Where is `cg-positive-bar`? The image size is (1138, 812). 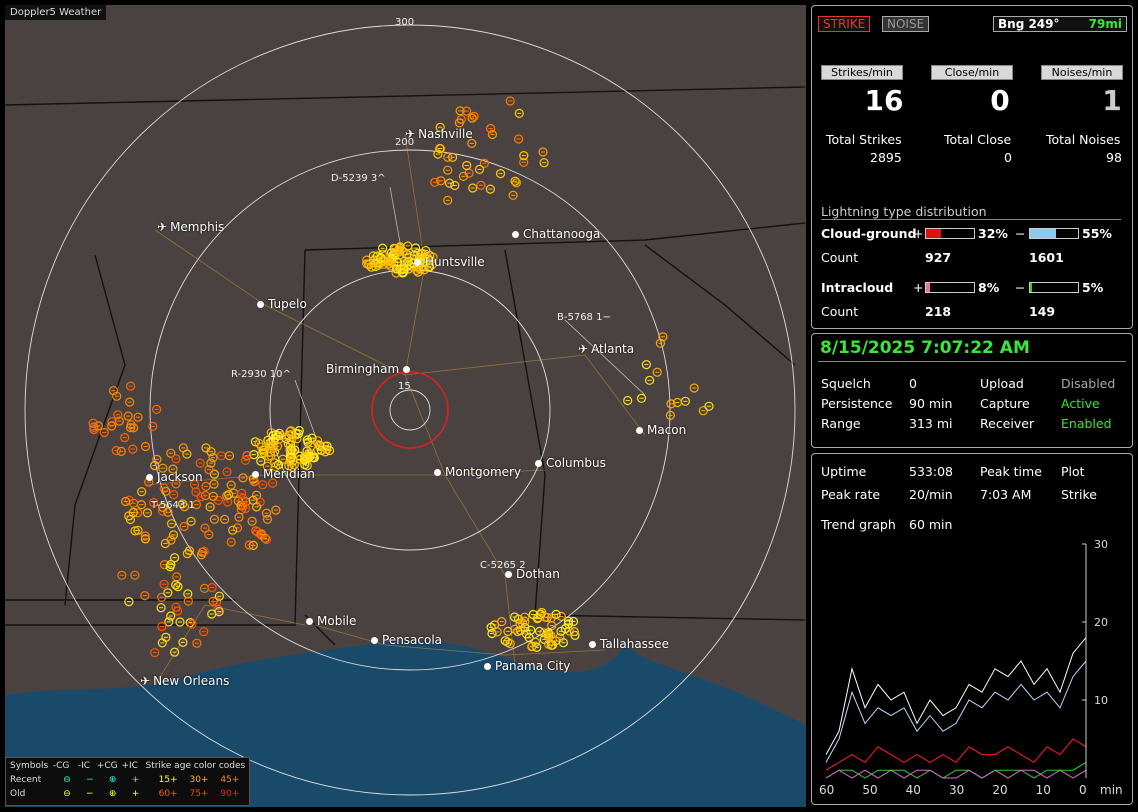 cg-positive-bar is located at coordinates (950, 233).